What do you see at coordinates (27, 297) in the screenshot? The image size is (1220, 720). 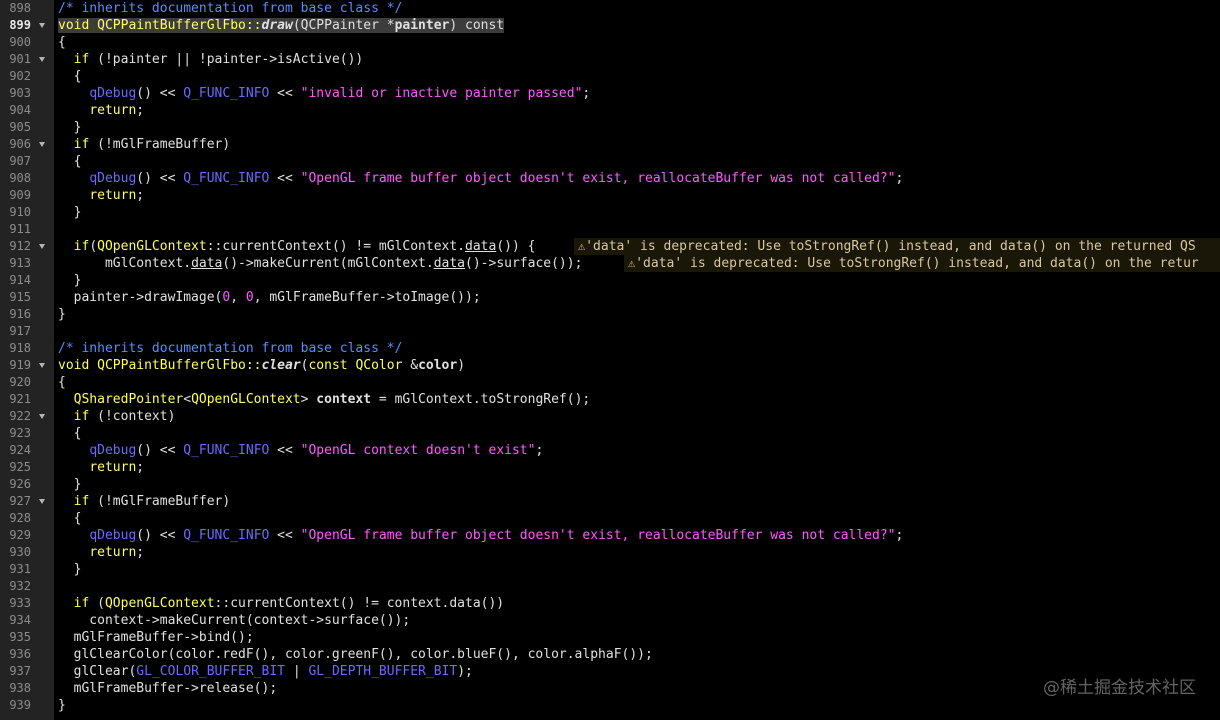 I see `gutter-line: 915` at bounding box center [27, 297].